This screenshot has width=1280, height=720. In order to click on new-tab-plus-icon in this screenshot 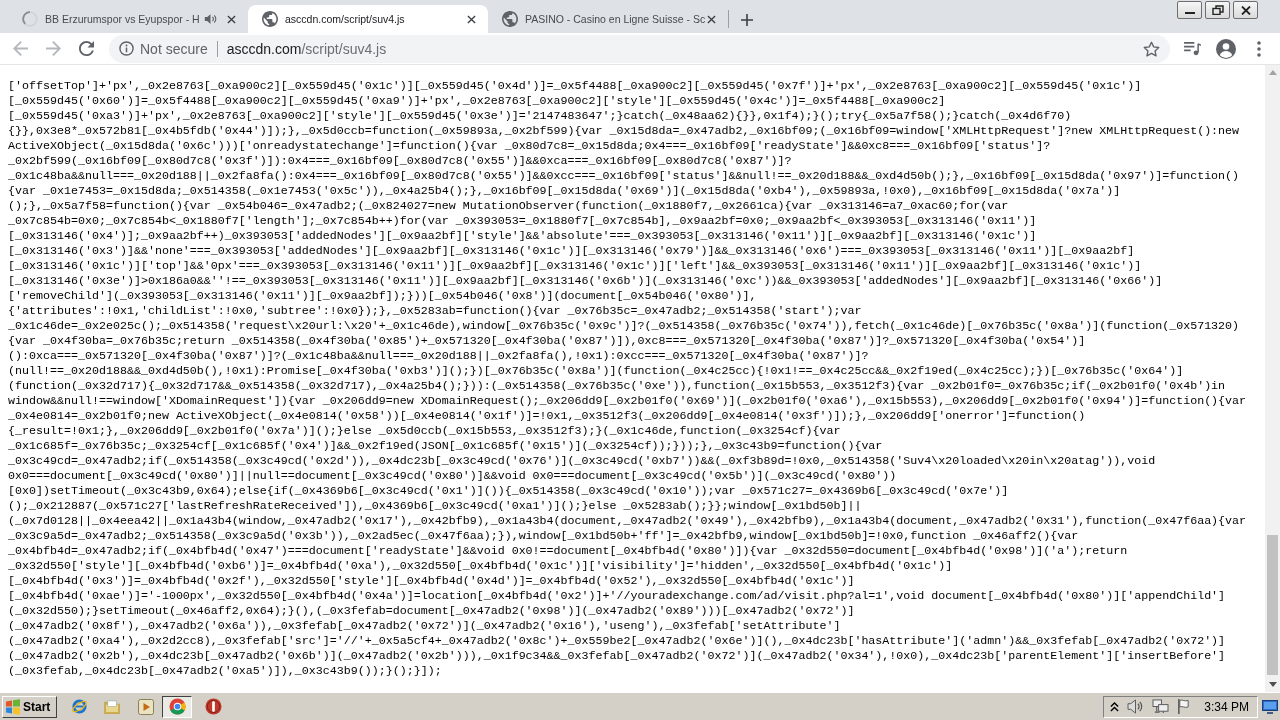, I will do `click(747, 20)`.